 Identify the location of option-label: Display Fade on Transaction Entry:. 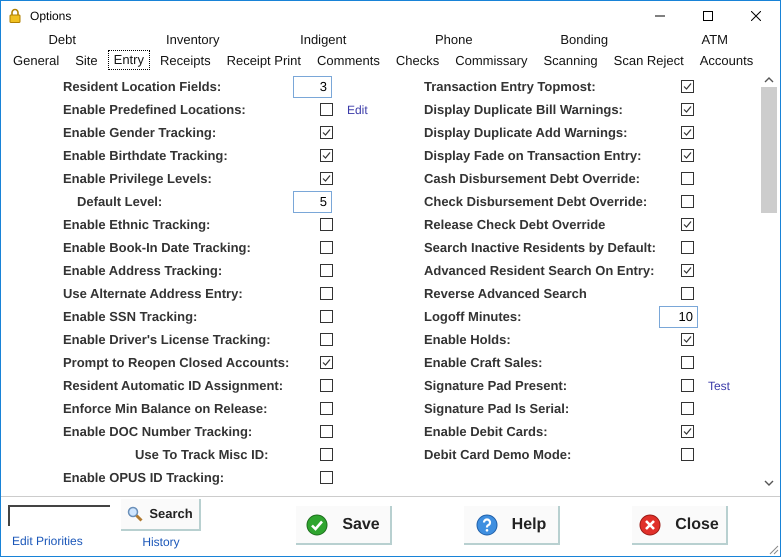
(533, 155).